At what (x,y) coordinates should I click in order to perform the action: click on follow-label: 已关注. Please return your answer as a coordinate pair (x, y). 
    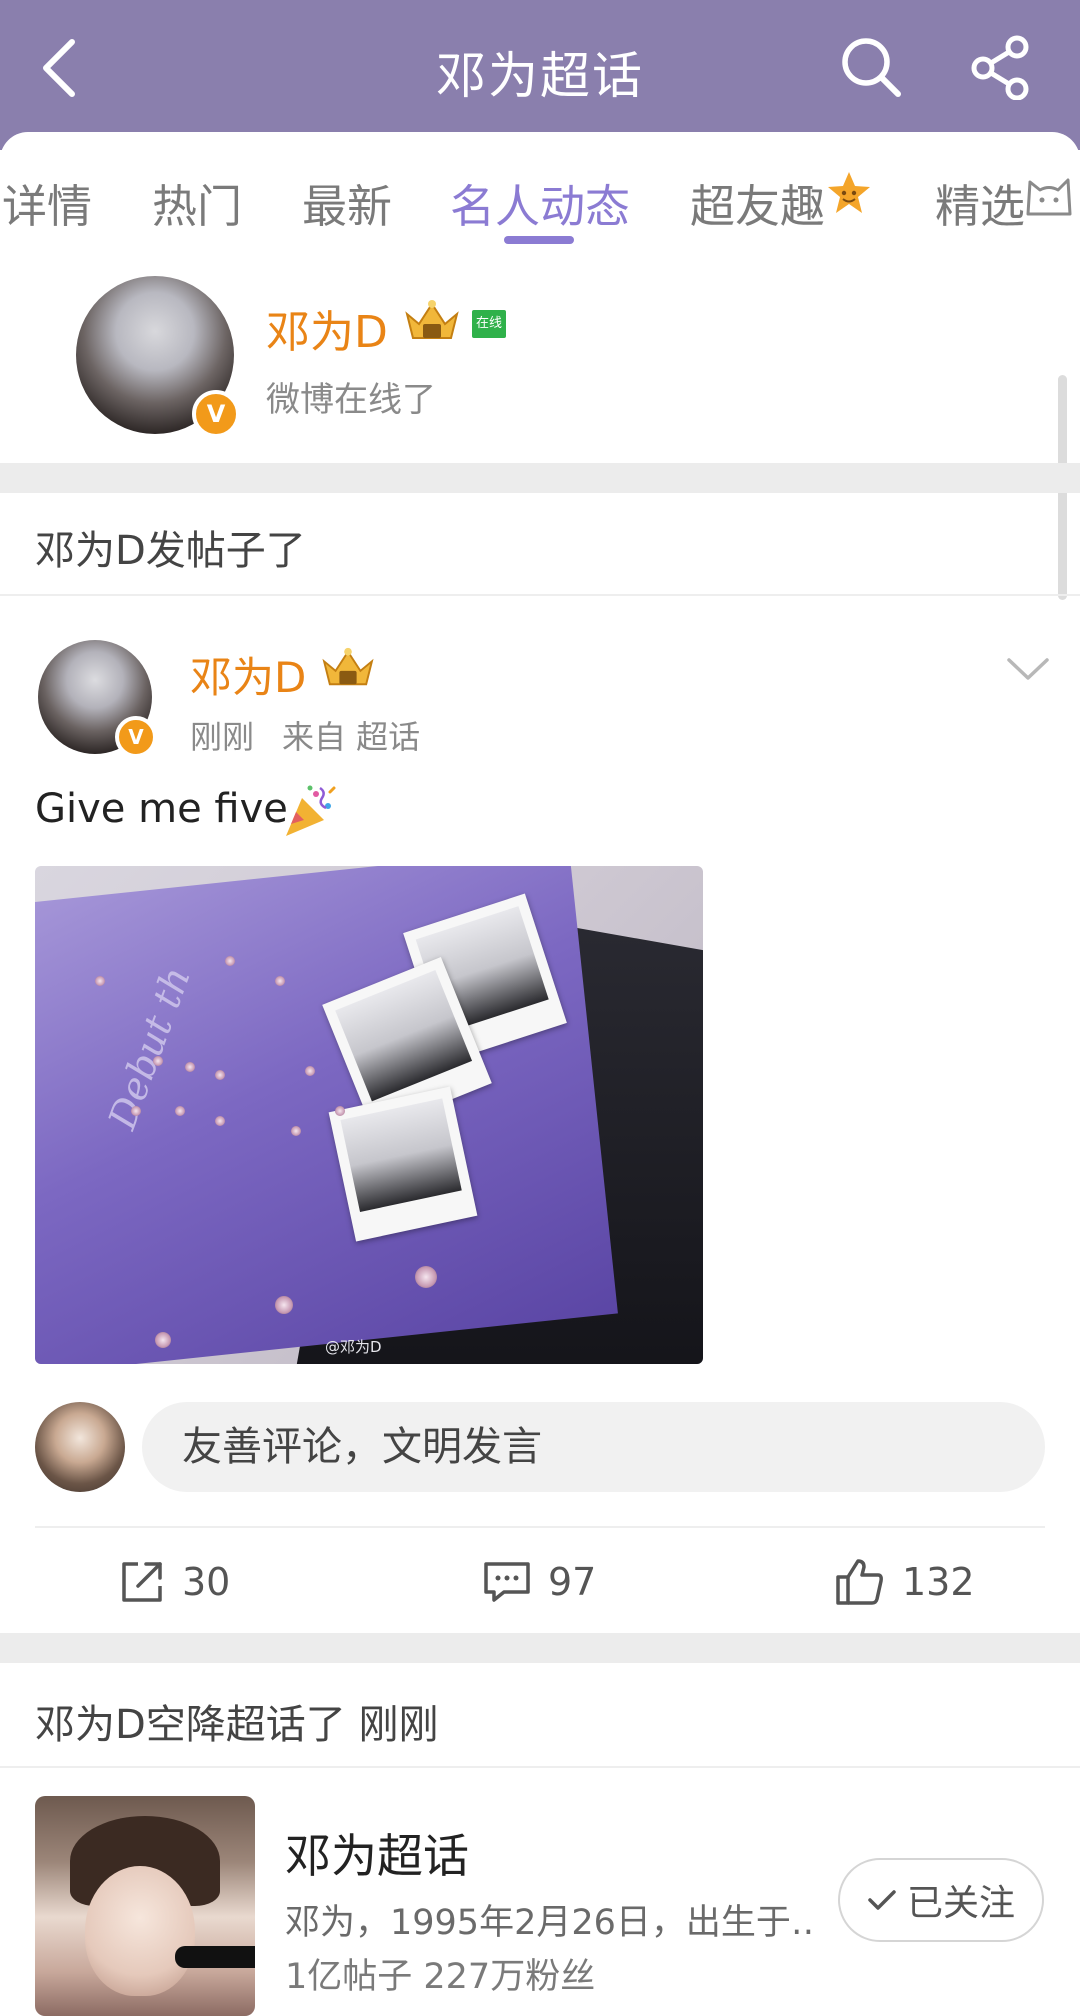
    Looking at the image, I should click on (960, 1903).